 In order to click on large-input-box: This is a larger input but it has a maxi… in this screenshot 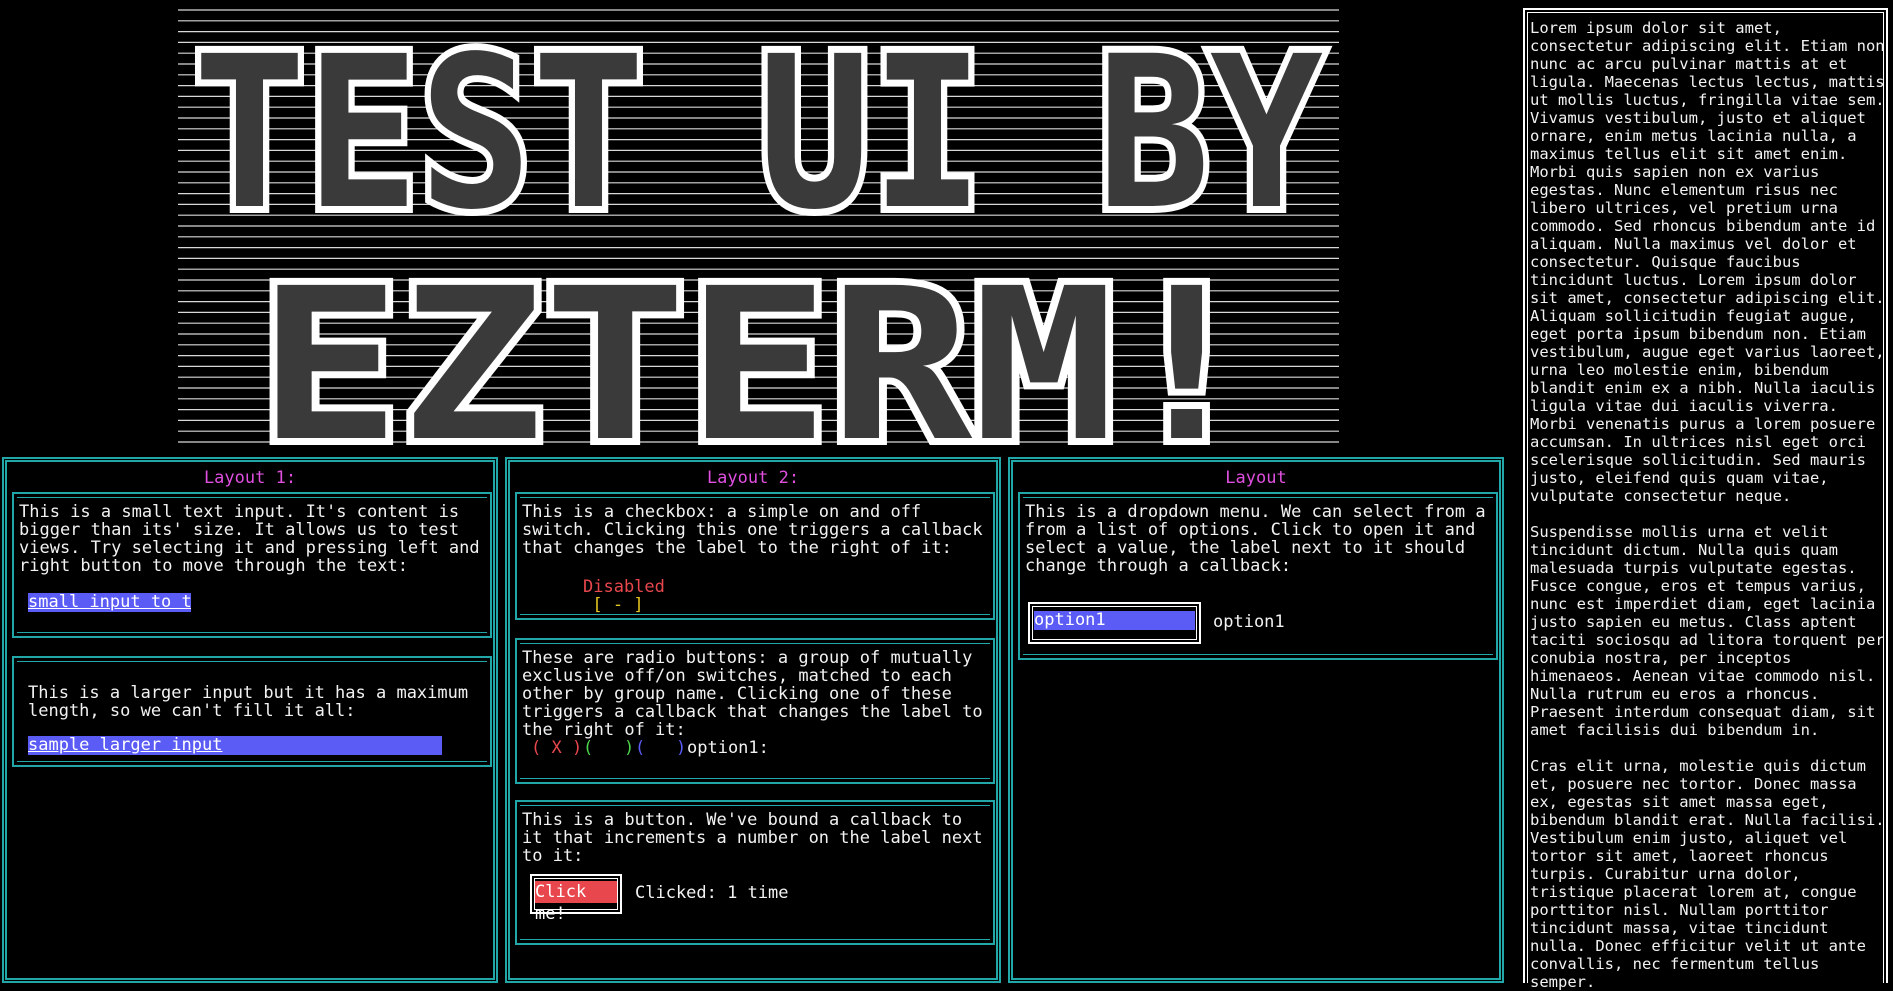, I will do `click(252, 711)`.